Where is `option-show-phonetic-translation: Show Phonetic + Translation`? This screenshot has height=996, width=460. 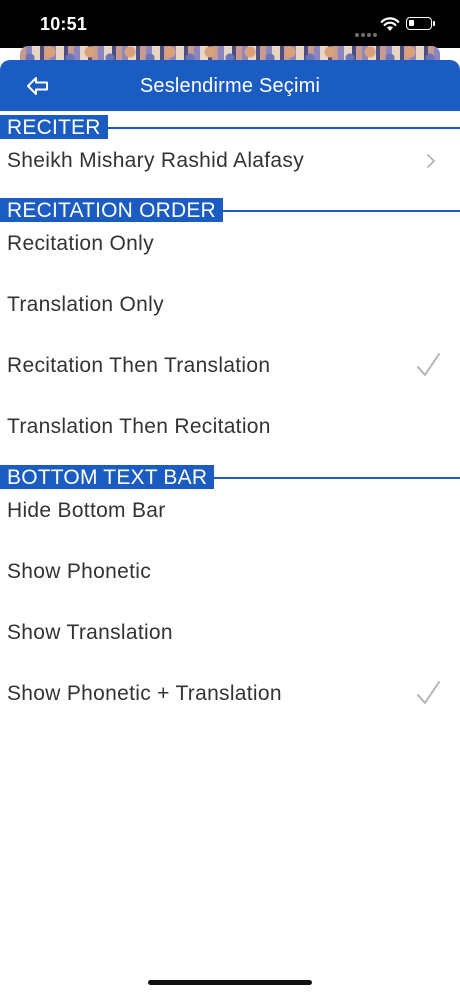
option-show-phonetic-translation: Show Phonetic + Translation is located at coordinates (230, 695).